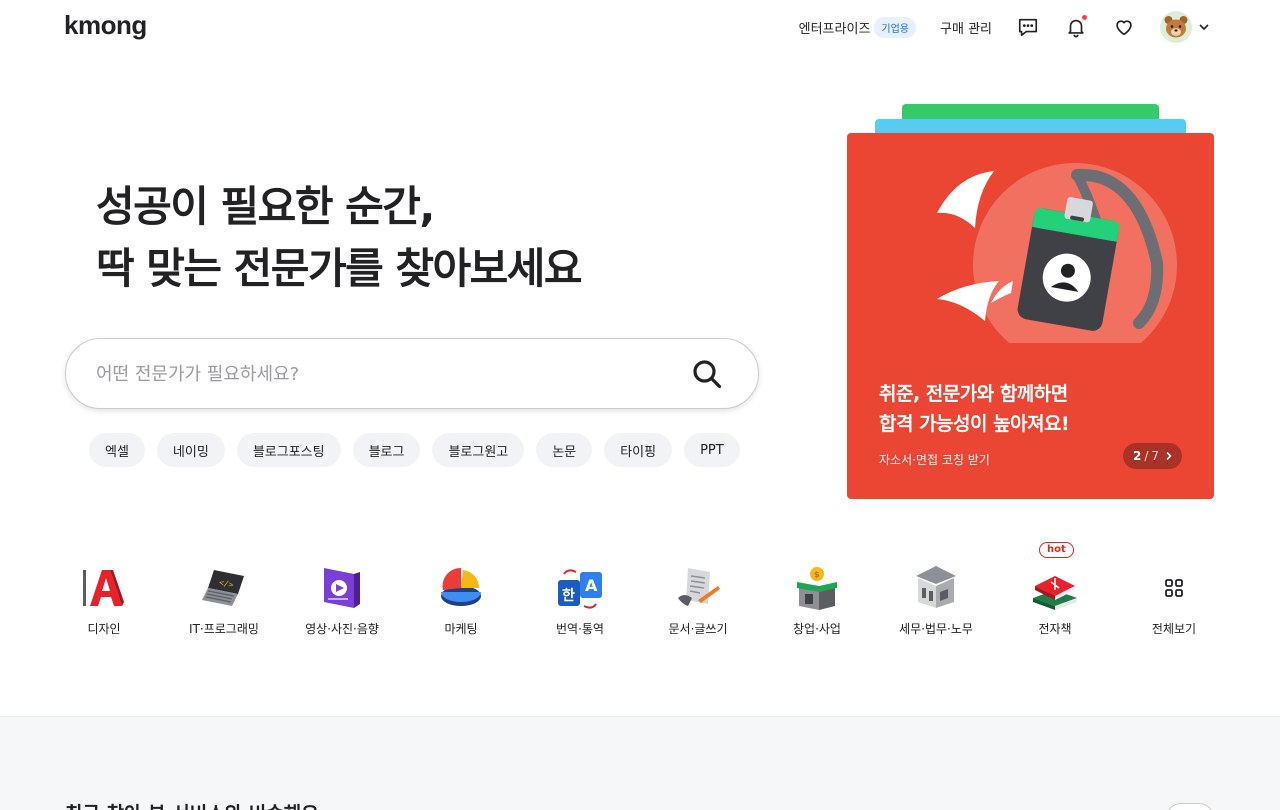 Image resolution: width=1280 pixels, height=810 pixels. I want to click on heart-icon, so click(1124, 28).